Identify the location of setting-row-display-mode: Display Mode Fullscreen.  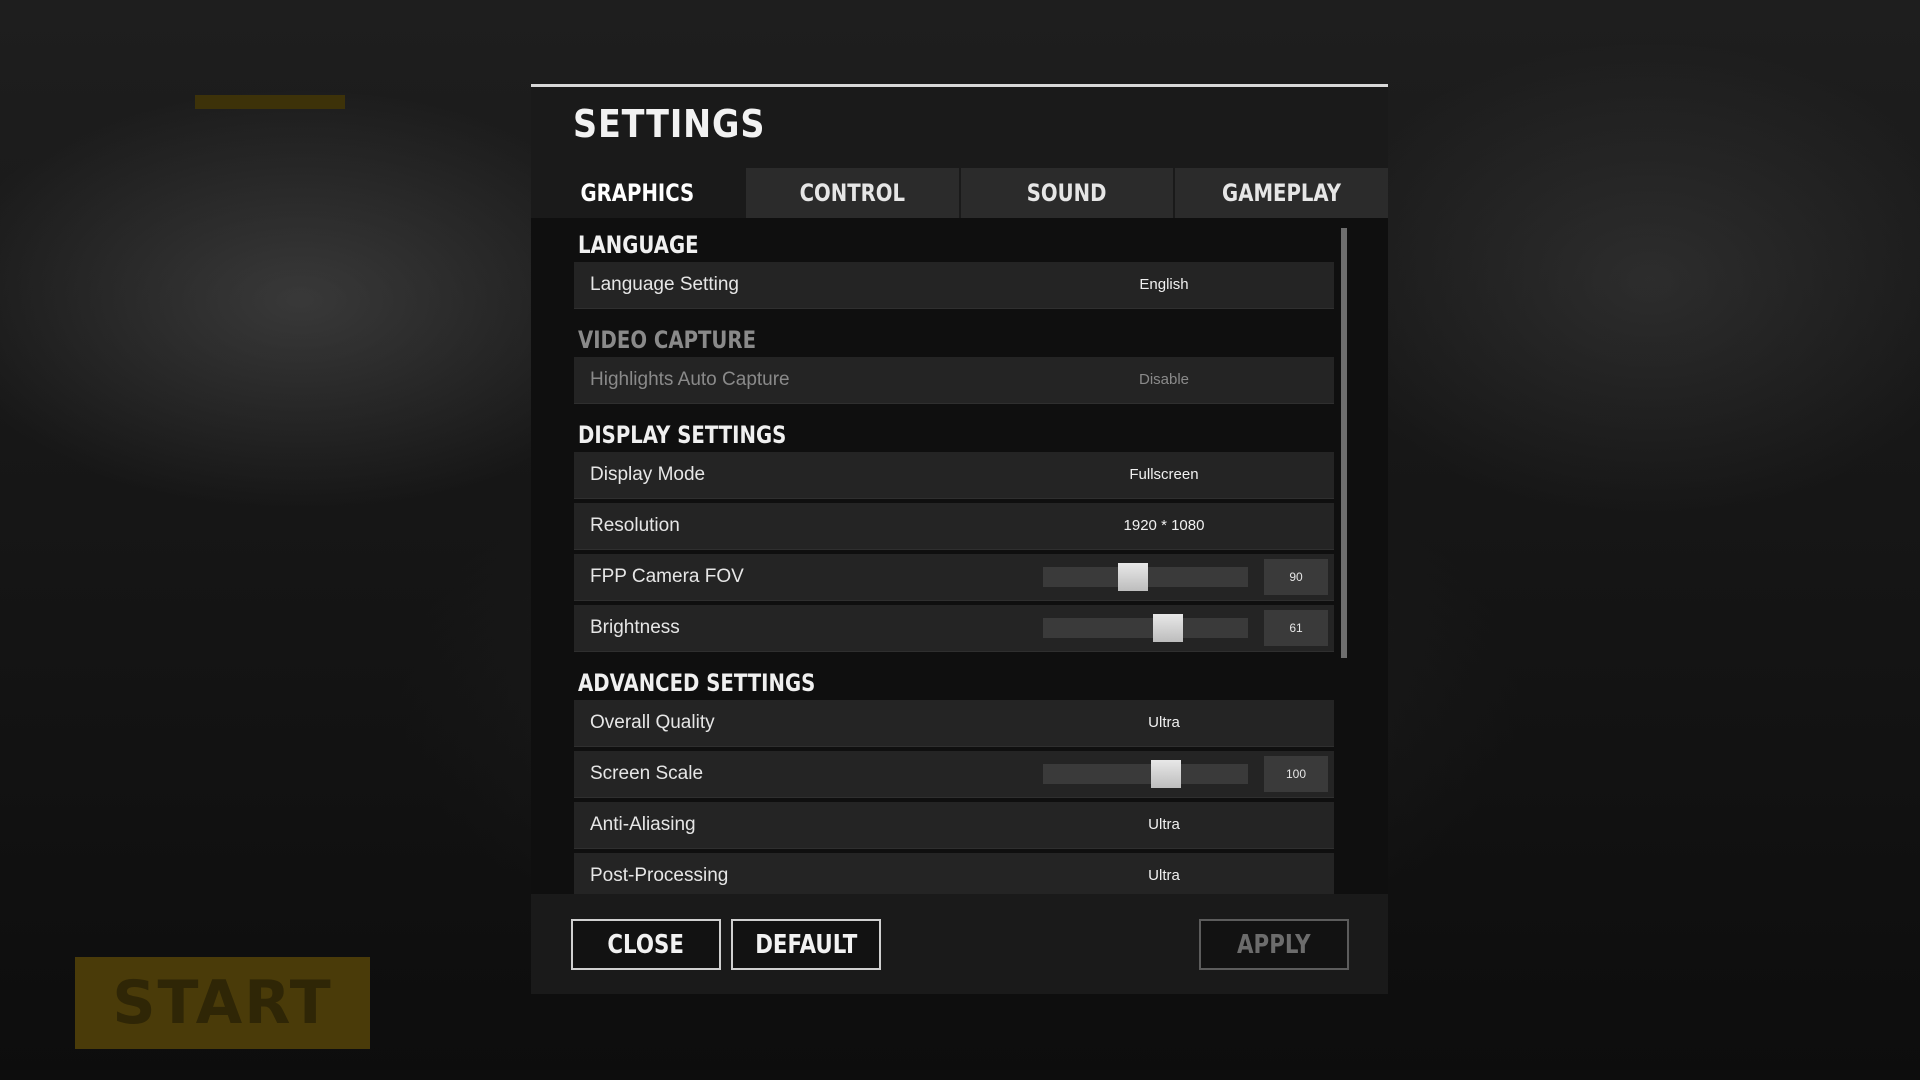
(954, 475).